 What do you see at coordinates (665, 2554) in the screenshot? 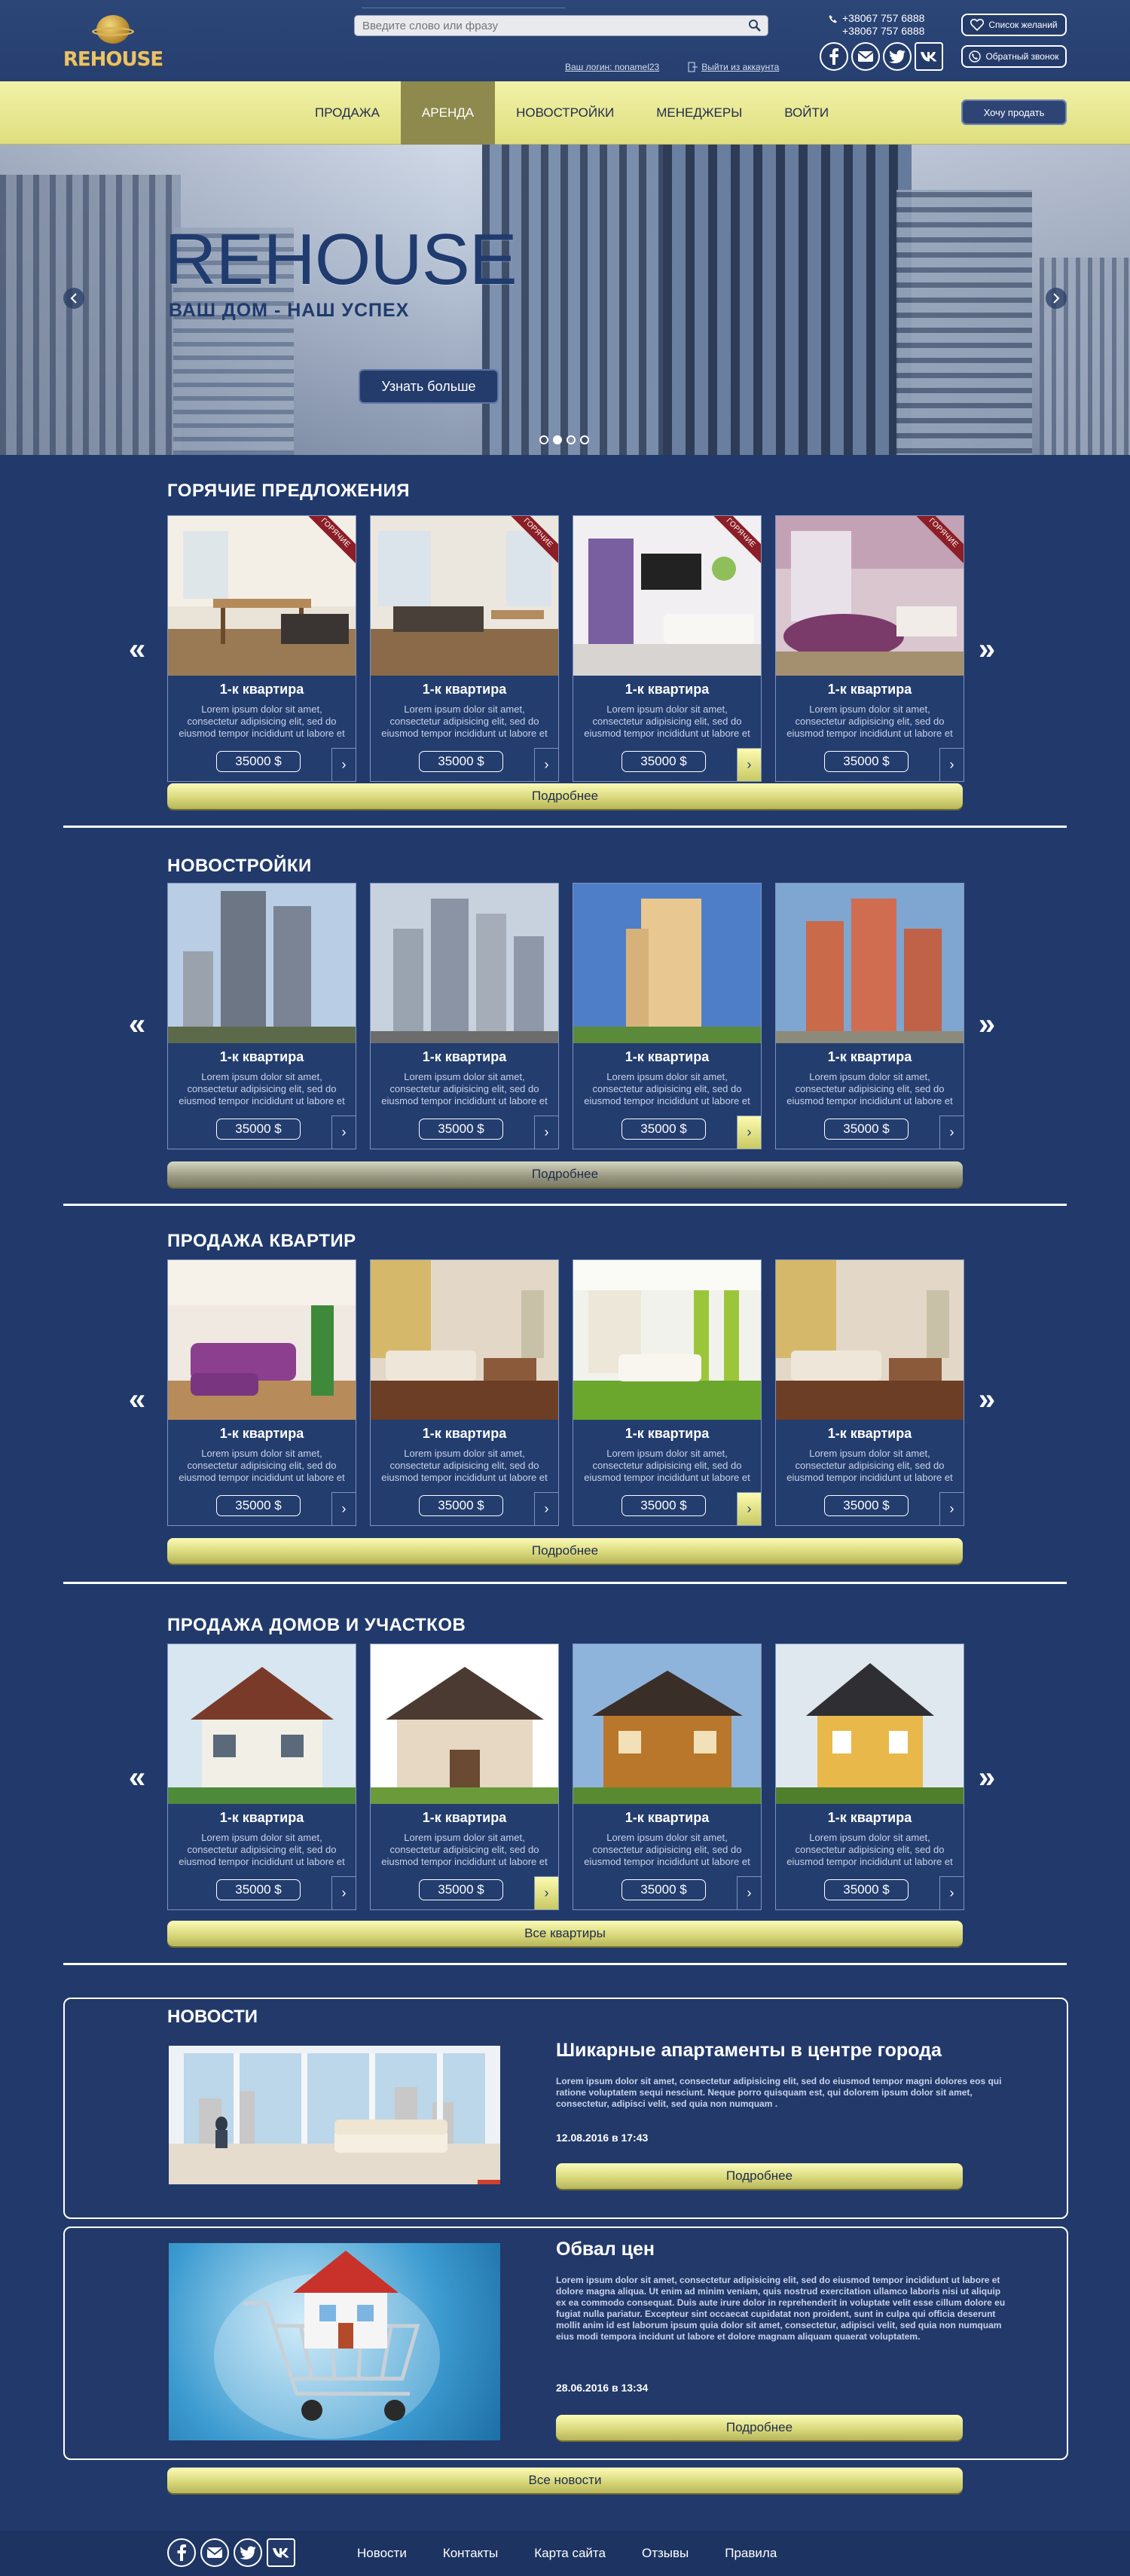
I see `footer-link-reviews: Отзывы` at bounding box center [665, 2554].